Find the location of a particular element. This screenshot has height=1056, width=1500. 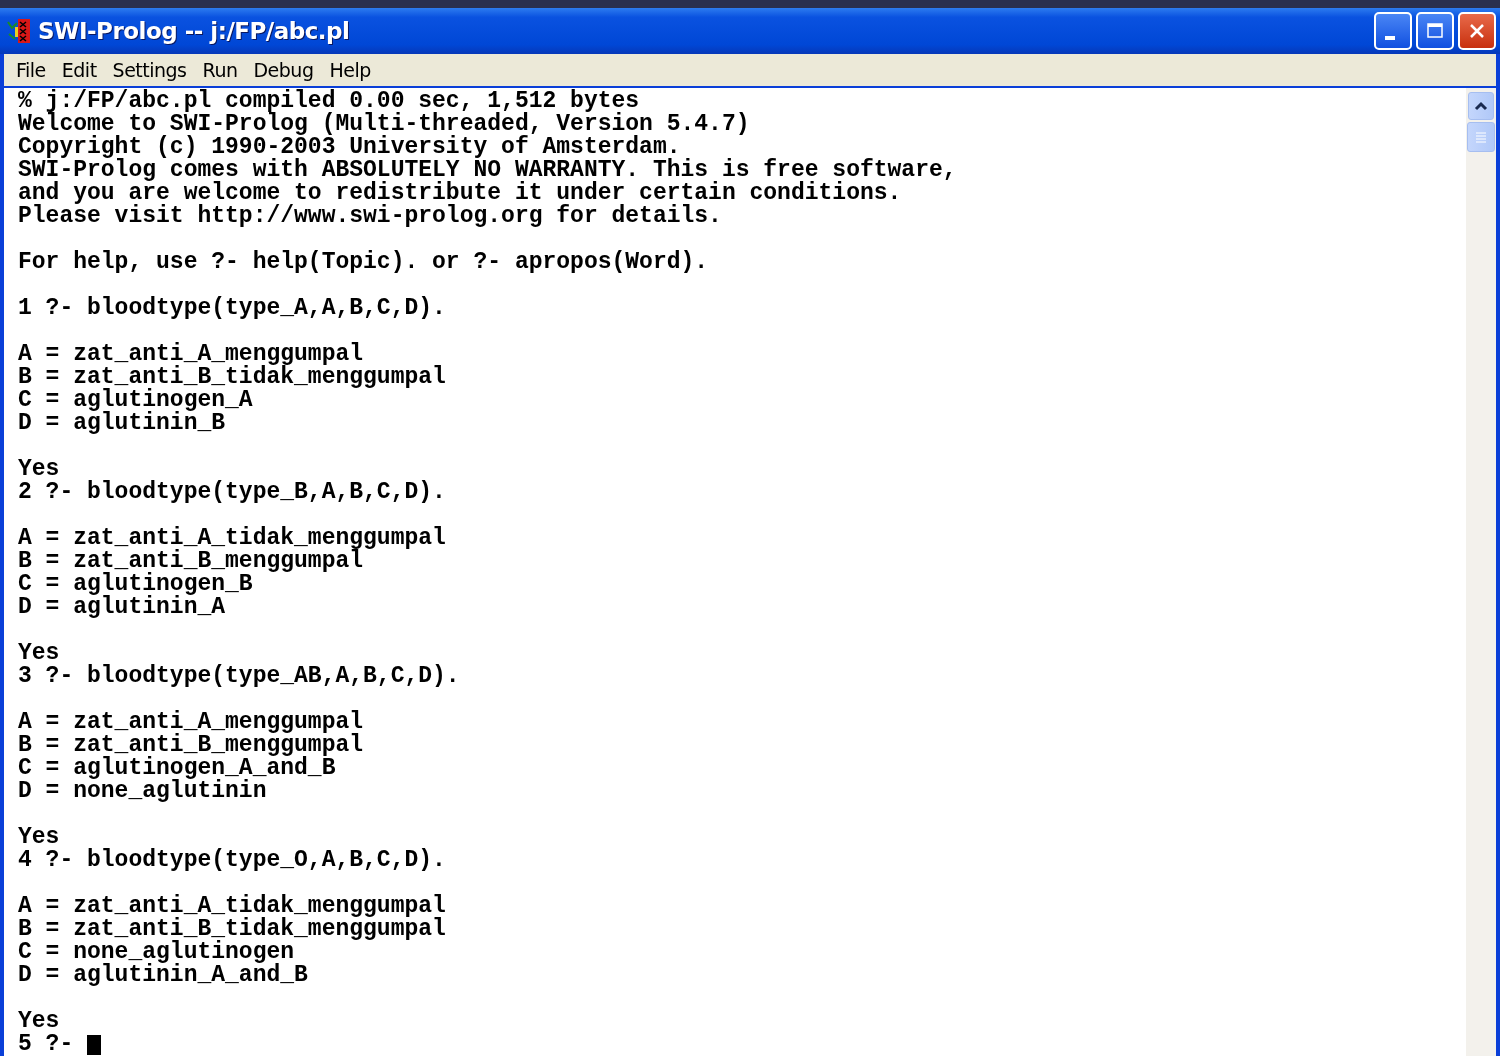

console-line: % j:/FP/abc.pl compiled 0.00 sec, 1,512 bytes is located at coordinates (329, 101).